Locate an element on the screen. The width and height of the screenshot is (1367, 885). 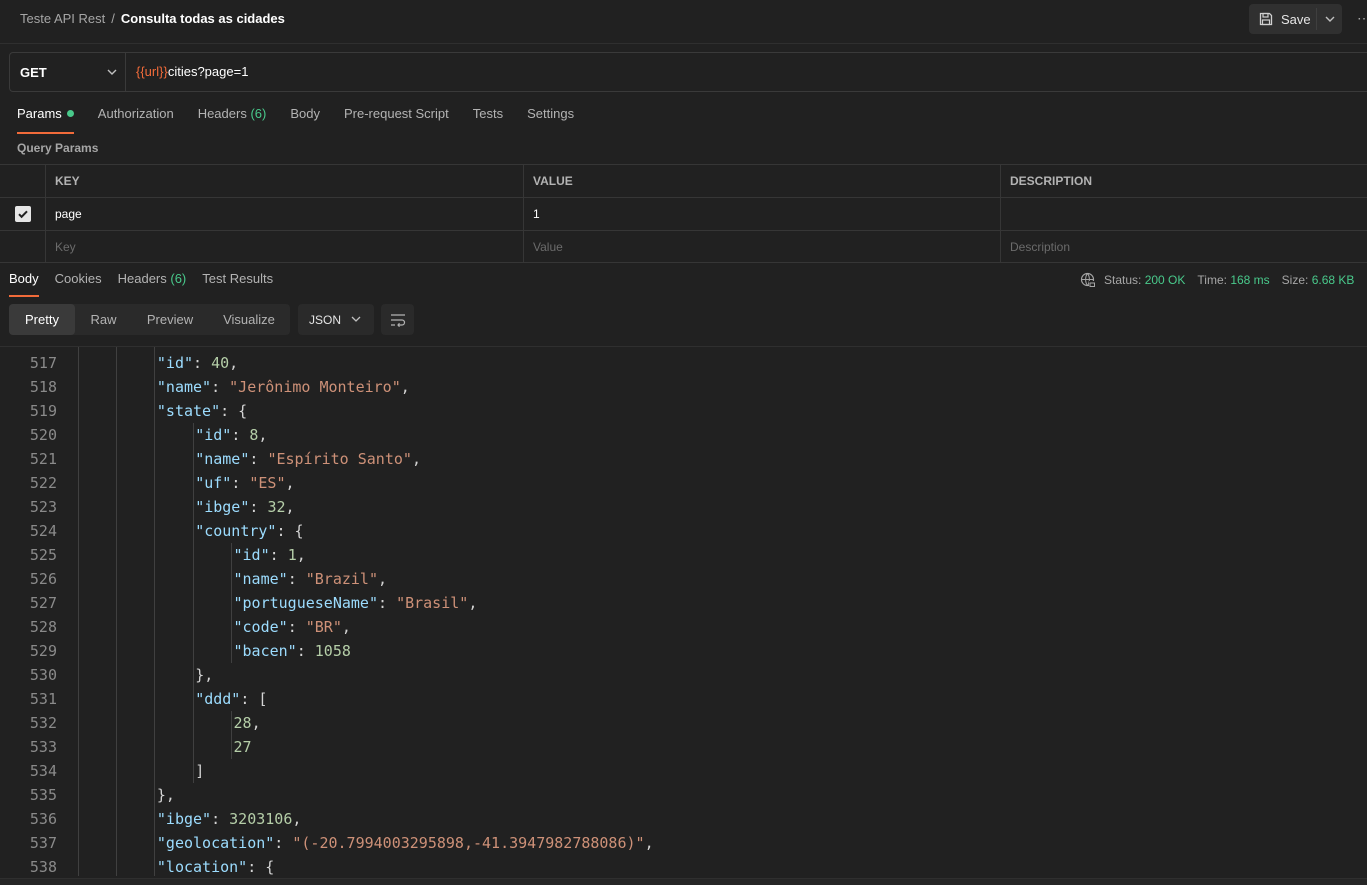
tab-cookies: Cookies is located at coordinates (78, 283).